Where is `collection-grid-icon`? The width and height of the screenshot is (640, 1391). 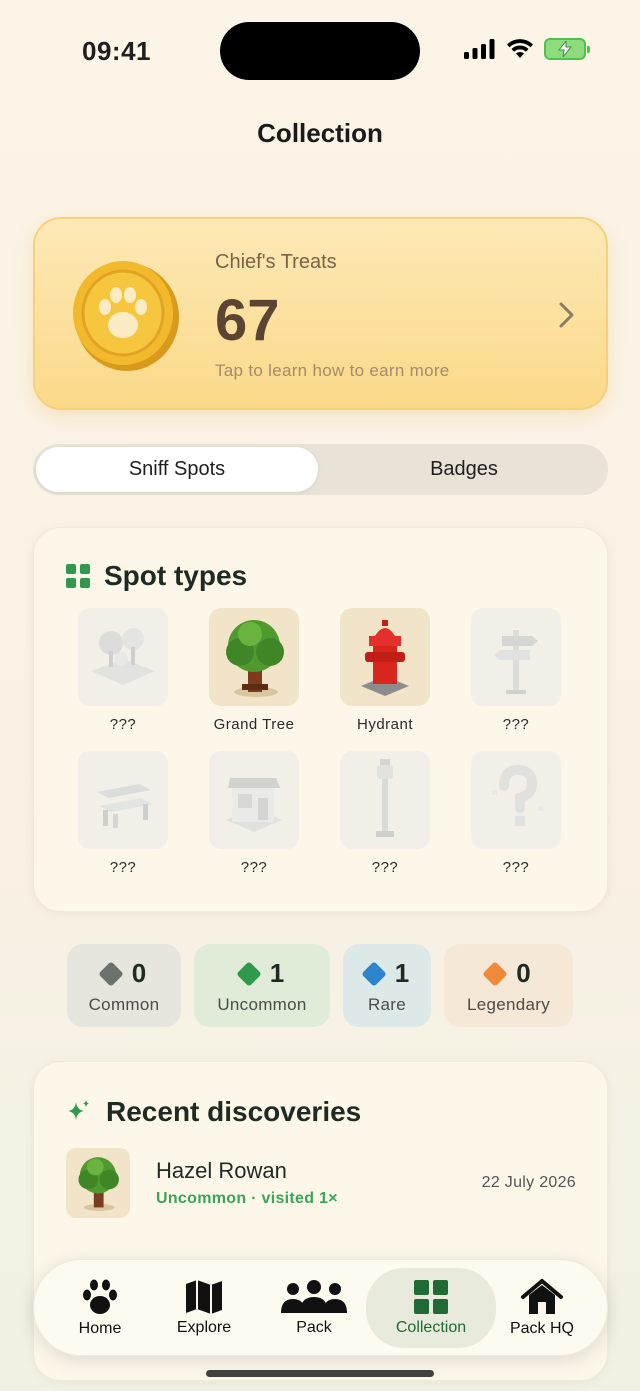 collection-grid-icon is located at coordinates (431, 1297).